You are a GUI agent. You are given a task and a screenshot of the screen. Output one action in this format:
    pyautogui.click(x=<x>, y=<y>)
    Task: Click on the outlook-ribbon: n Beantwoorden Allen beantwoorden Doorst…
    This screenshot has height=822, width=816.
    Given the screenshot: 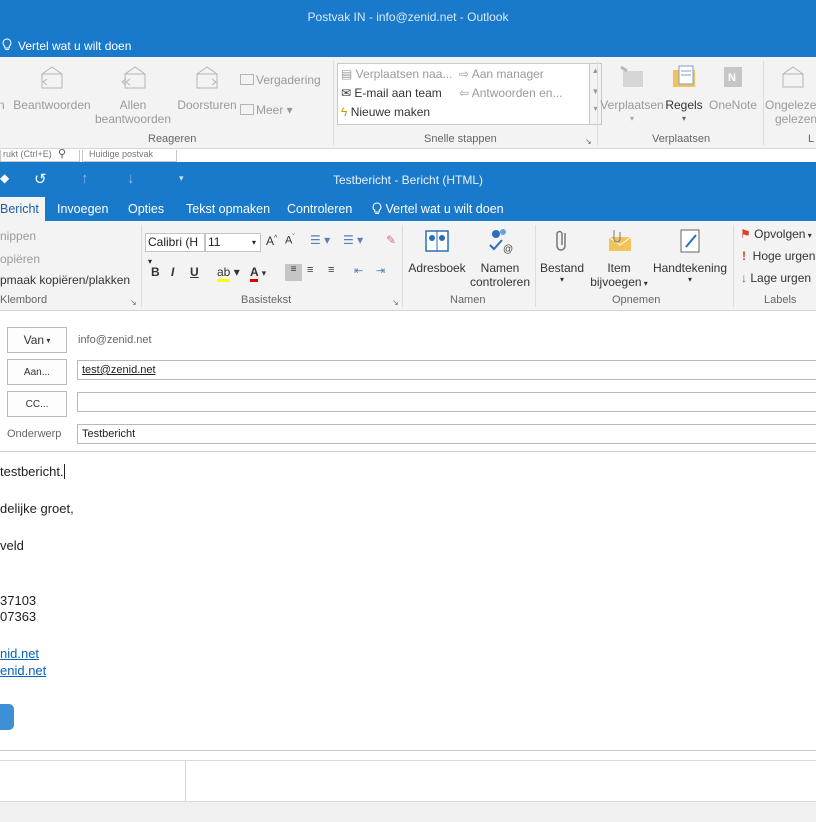 What is the action you would take?
    pyautogui.click(x=408, y=103)
    